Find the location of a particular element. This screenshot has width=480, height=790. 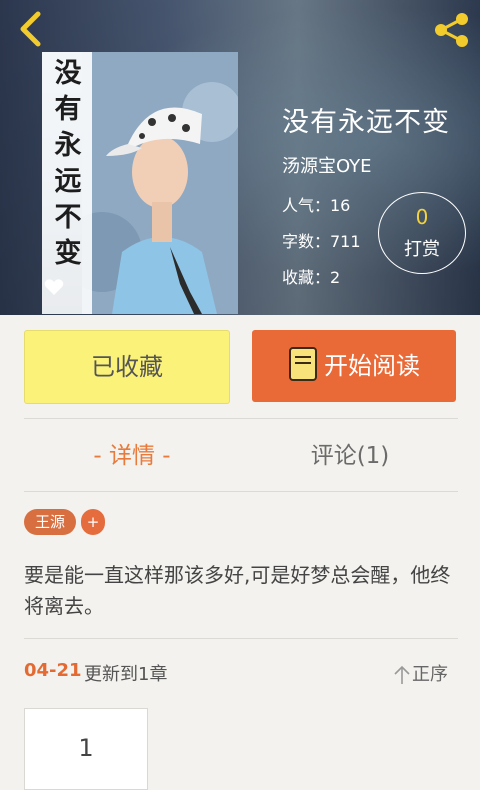

update-date: 04-21 is located at coordinates (53, 670).